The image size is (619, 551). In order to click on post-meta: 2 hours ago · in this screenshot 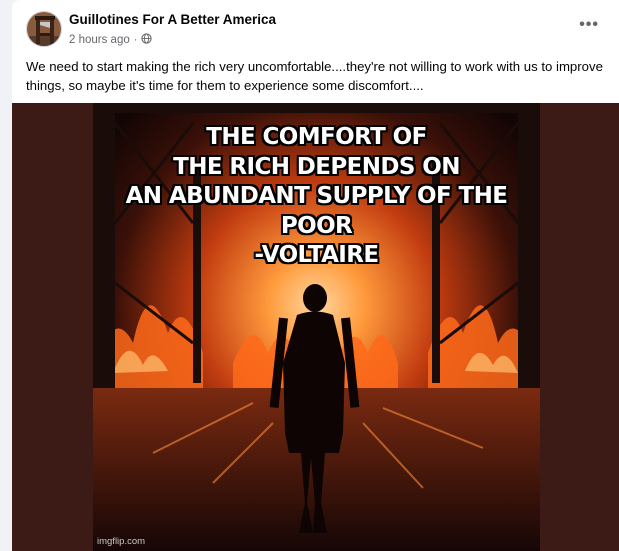, I will do `click(111, 40)`.